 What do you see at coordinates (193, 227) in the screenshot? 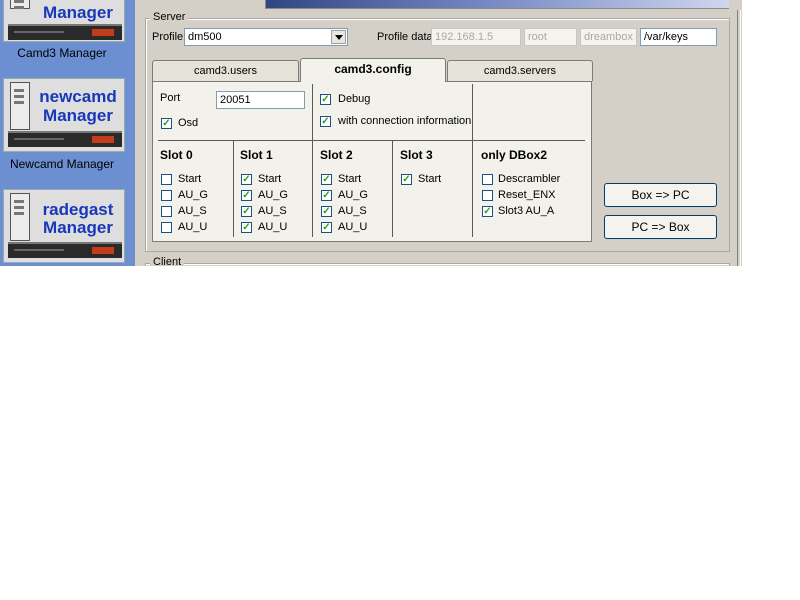
I see `slot0-au-u-label: AU_U` at bounding box center [193, 227].